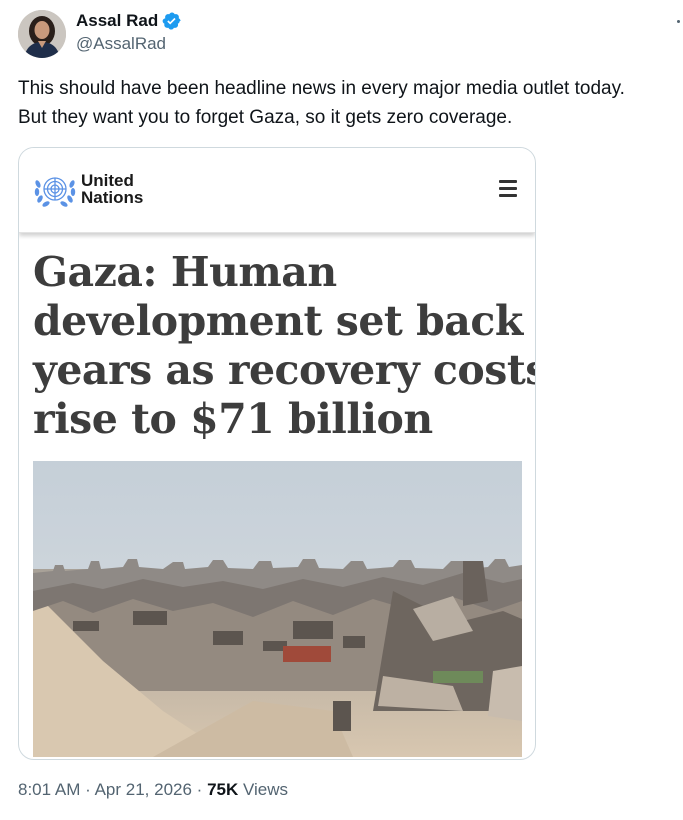 This screenshot has width=683, height=820. Describe the element at coordinates (129, 44) in the screenshot. I see `author-handle: @AssalRad` at that location.